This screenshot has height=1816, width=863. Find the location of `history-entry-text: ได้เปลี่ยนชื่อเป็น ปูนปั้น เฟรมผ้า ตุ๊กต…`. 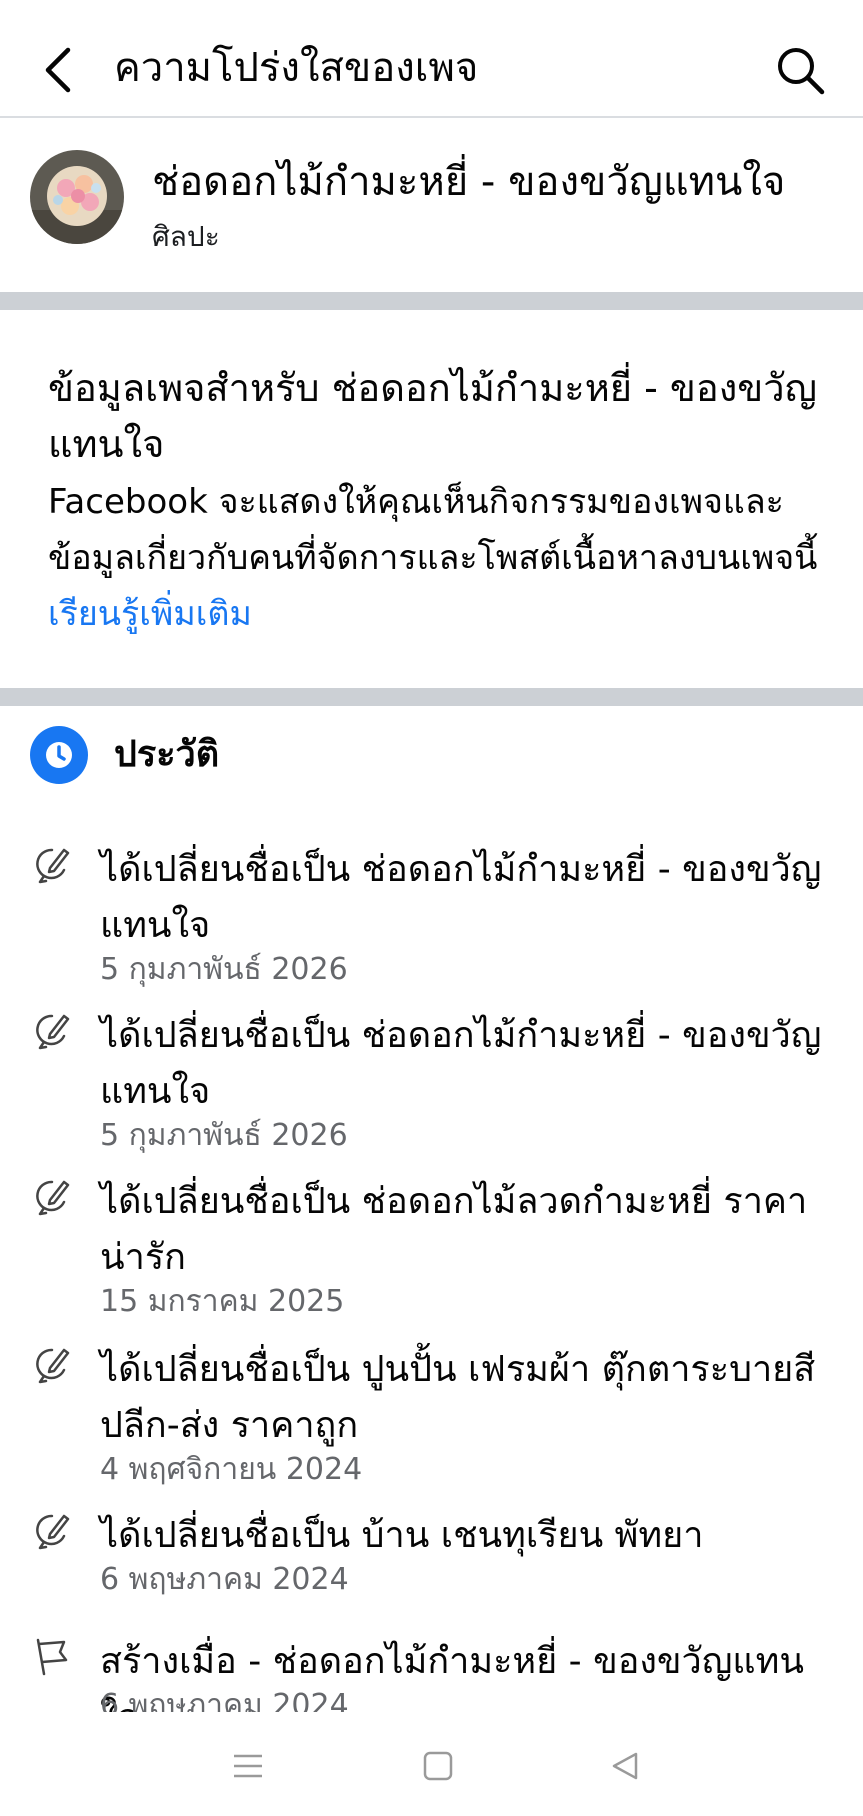

history-entry-text: ได้เปลี่ยนชื่อเป็น ปูนปั้น เฟรมผ้า ตุ๊กต… is located at coordinates (458, 1397).